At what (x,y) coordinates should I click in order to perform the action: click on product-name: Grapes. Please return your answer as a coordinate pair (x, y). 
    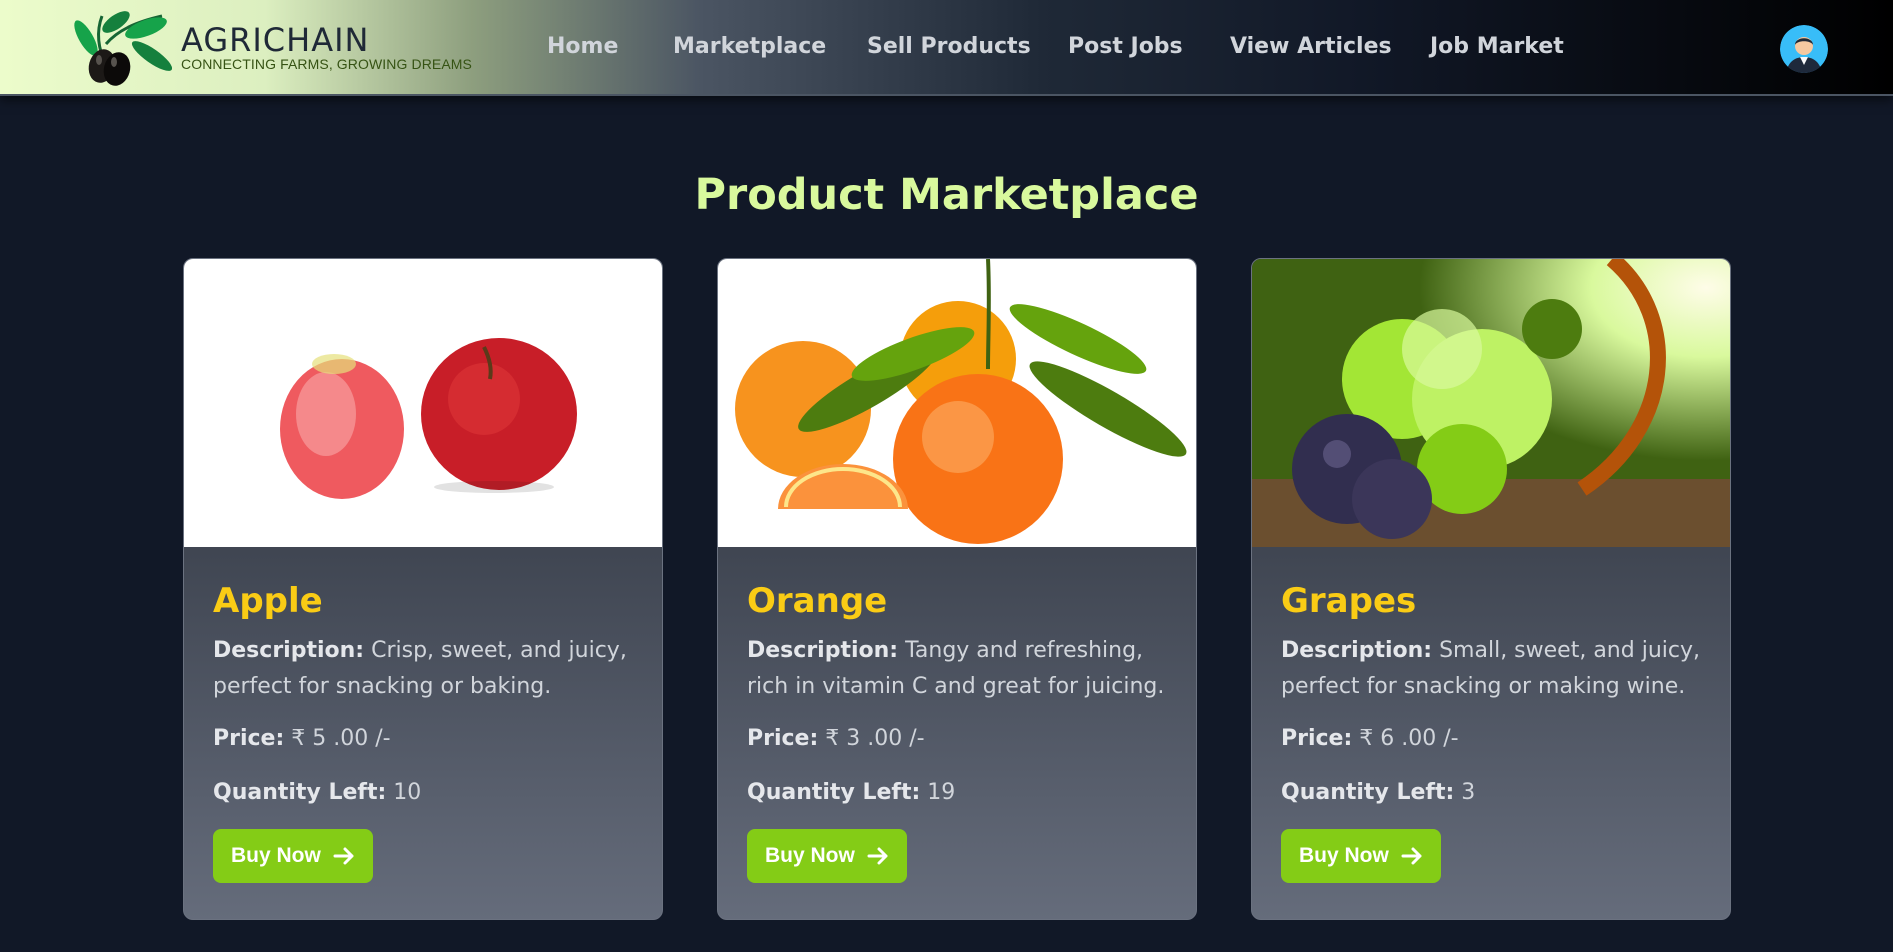
    Looking at the image, I should click on (1349, 601).